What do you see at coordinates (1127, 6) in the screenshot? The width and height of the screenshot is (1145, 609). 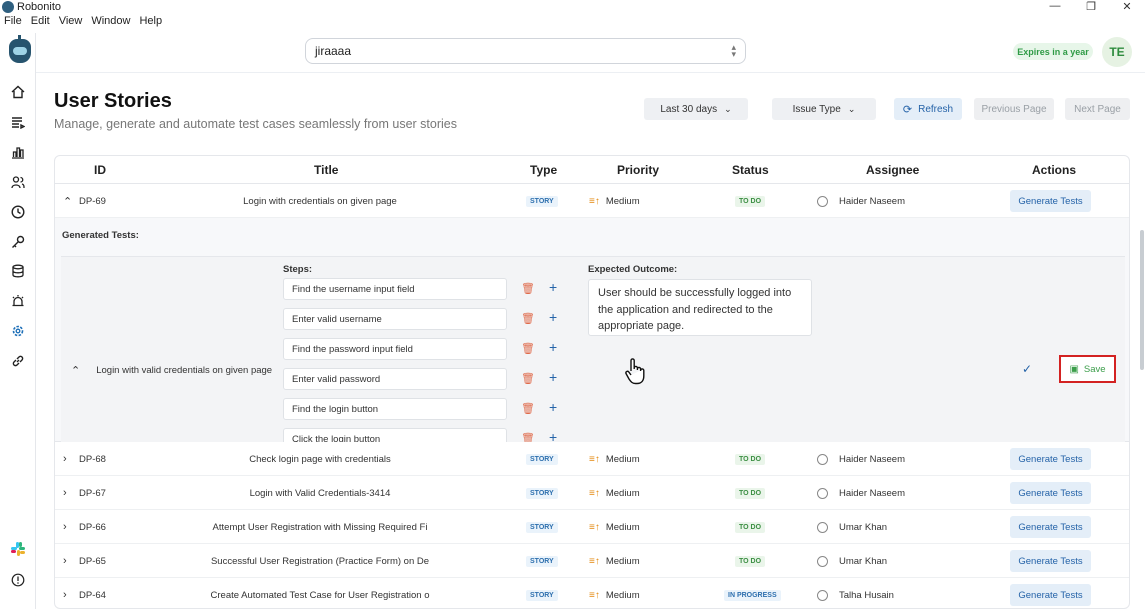 I see `close-button: ✕` at bounding box center [1127, 6].